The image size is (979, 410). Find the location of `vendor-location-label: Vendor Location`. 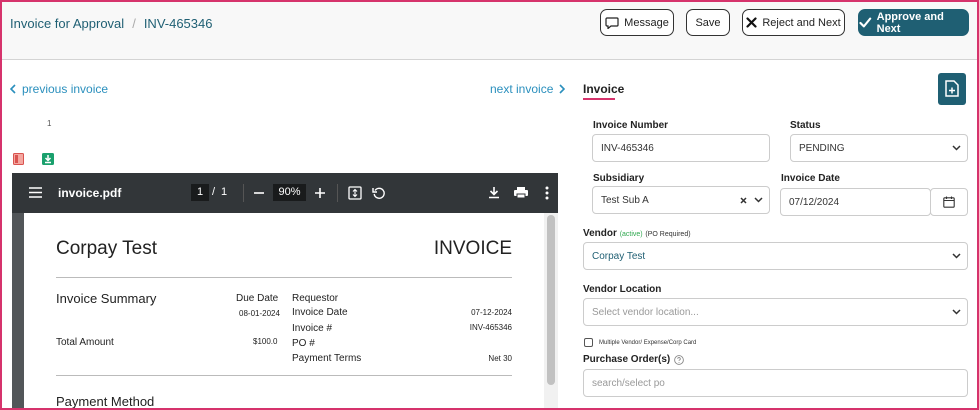

vendor-location-label: Vendor Location is located at coordinates (622, 289).